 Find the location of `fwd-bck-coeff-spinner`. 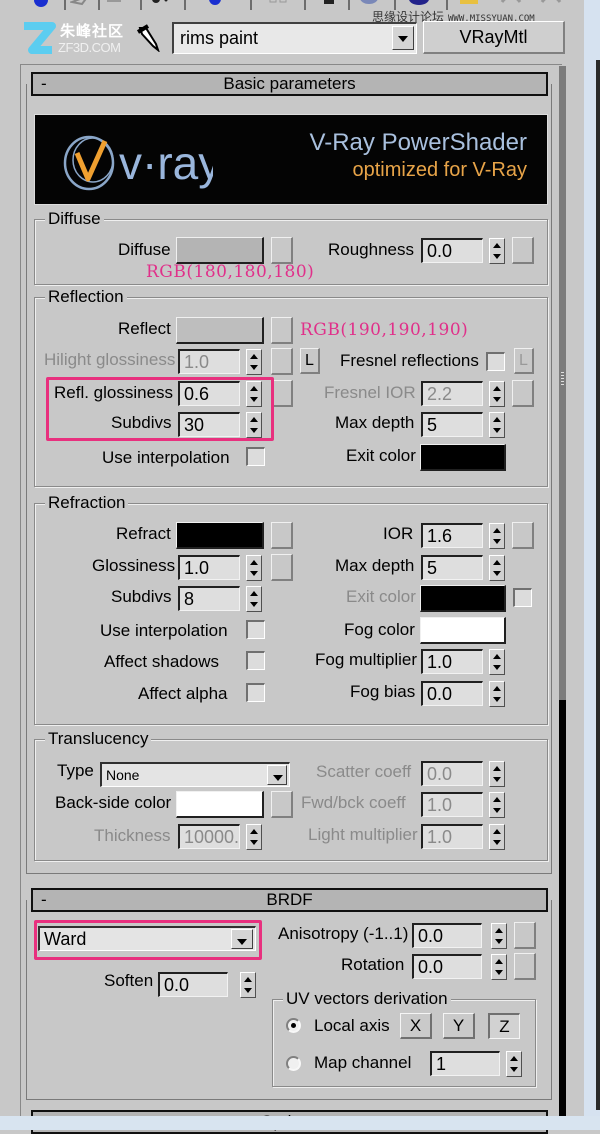

fwd-bck-coeff-spinner is located at coordinates (497, 805).